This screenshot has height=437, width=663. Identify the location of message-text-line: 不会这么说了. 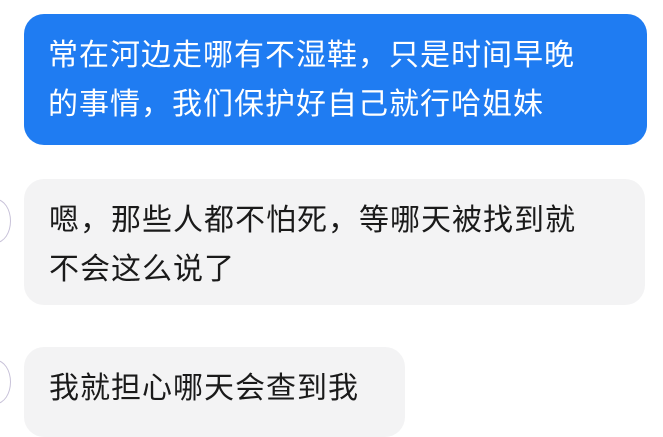
(142, 269).